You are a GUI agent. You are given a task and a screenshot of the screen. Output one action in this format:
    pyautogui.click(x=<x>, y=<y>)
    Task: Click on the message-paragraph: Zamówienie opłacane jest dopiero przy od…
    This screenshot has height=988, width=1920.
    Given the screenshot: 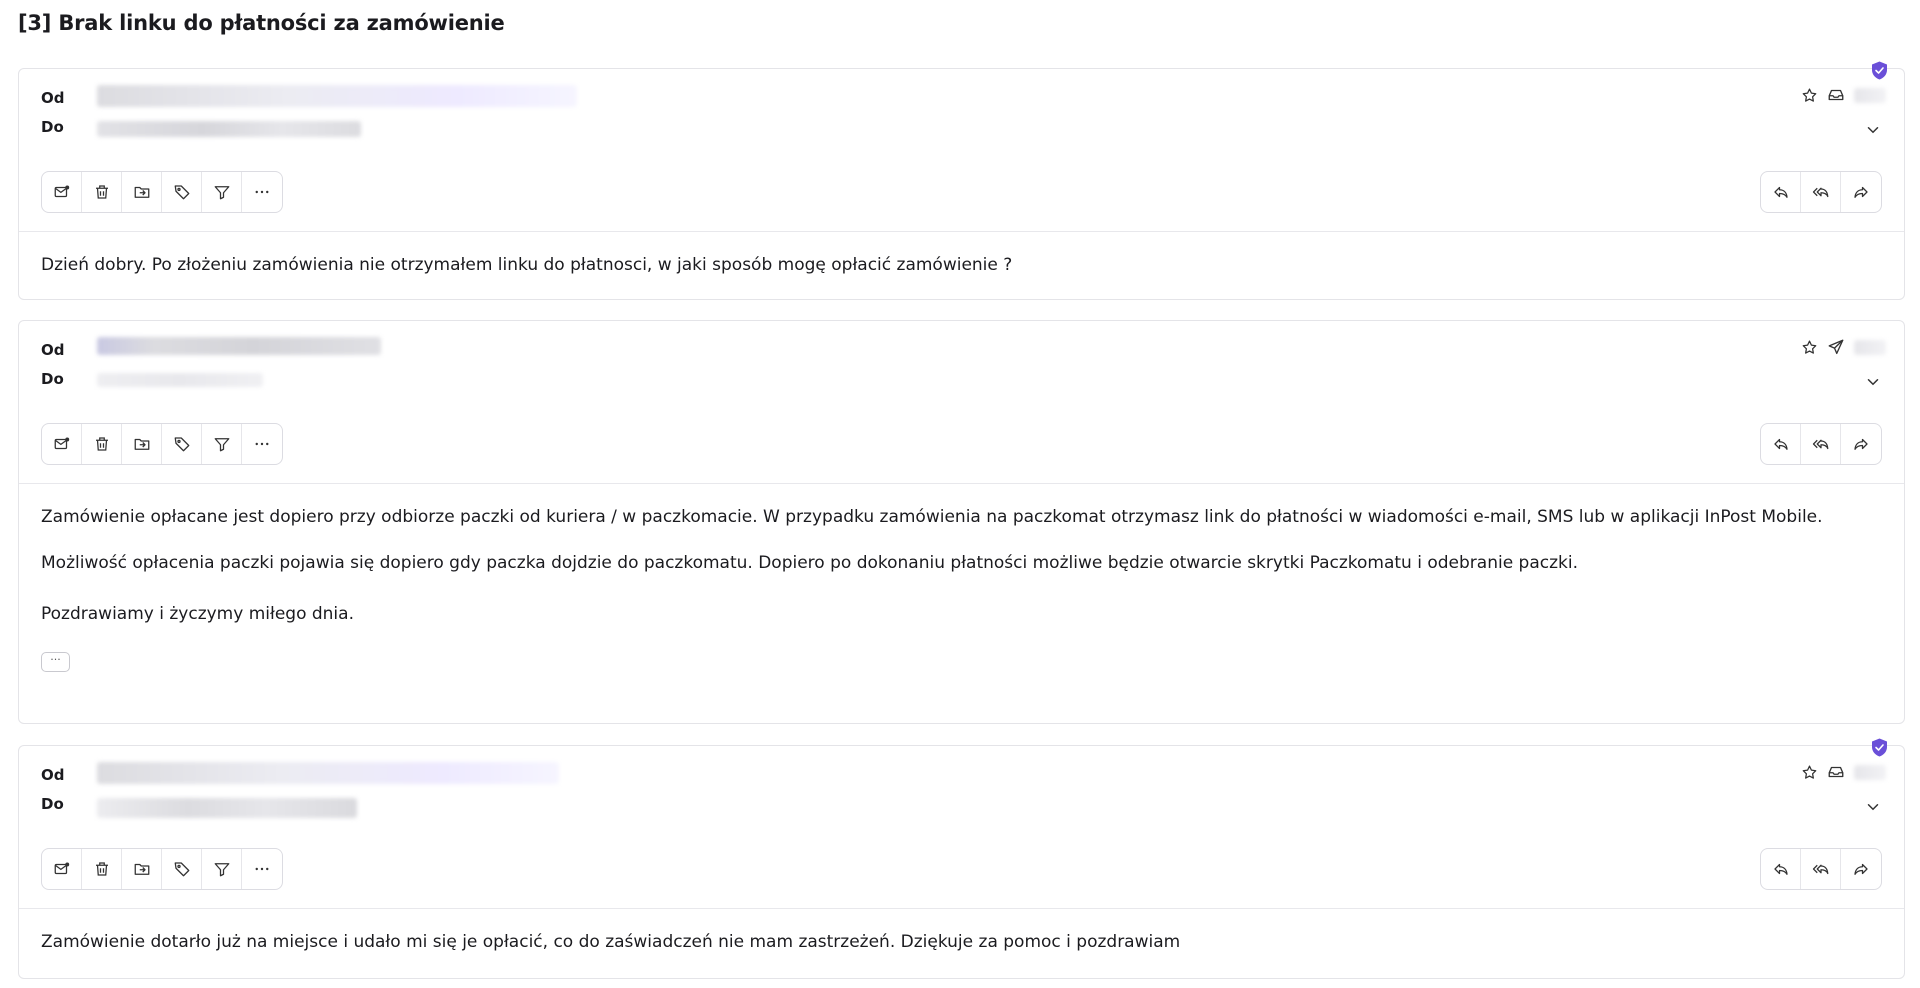 What is the action you would take?
    pyautogui.click(x=932, y=517)
    